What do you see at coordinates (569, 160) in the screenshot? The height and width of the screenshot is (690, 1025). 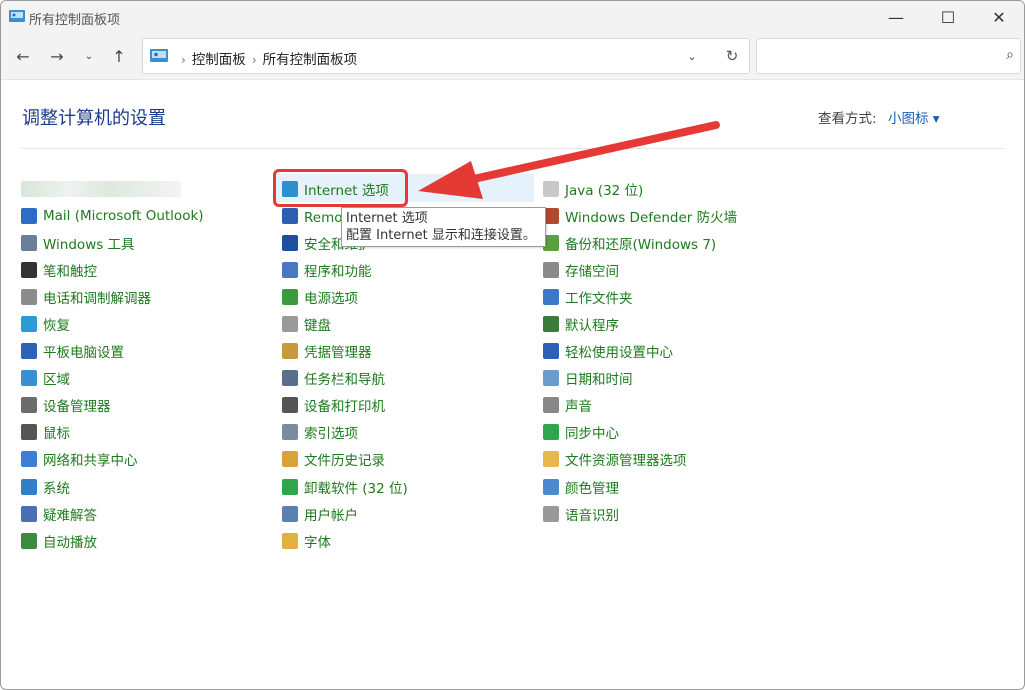 I see `annotation-arrow` at bounding box center [569, 160].